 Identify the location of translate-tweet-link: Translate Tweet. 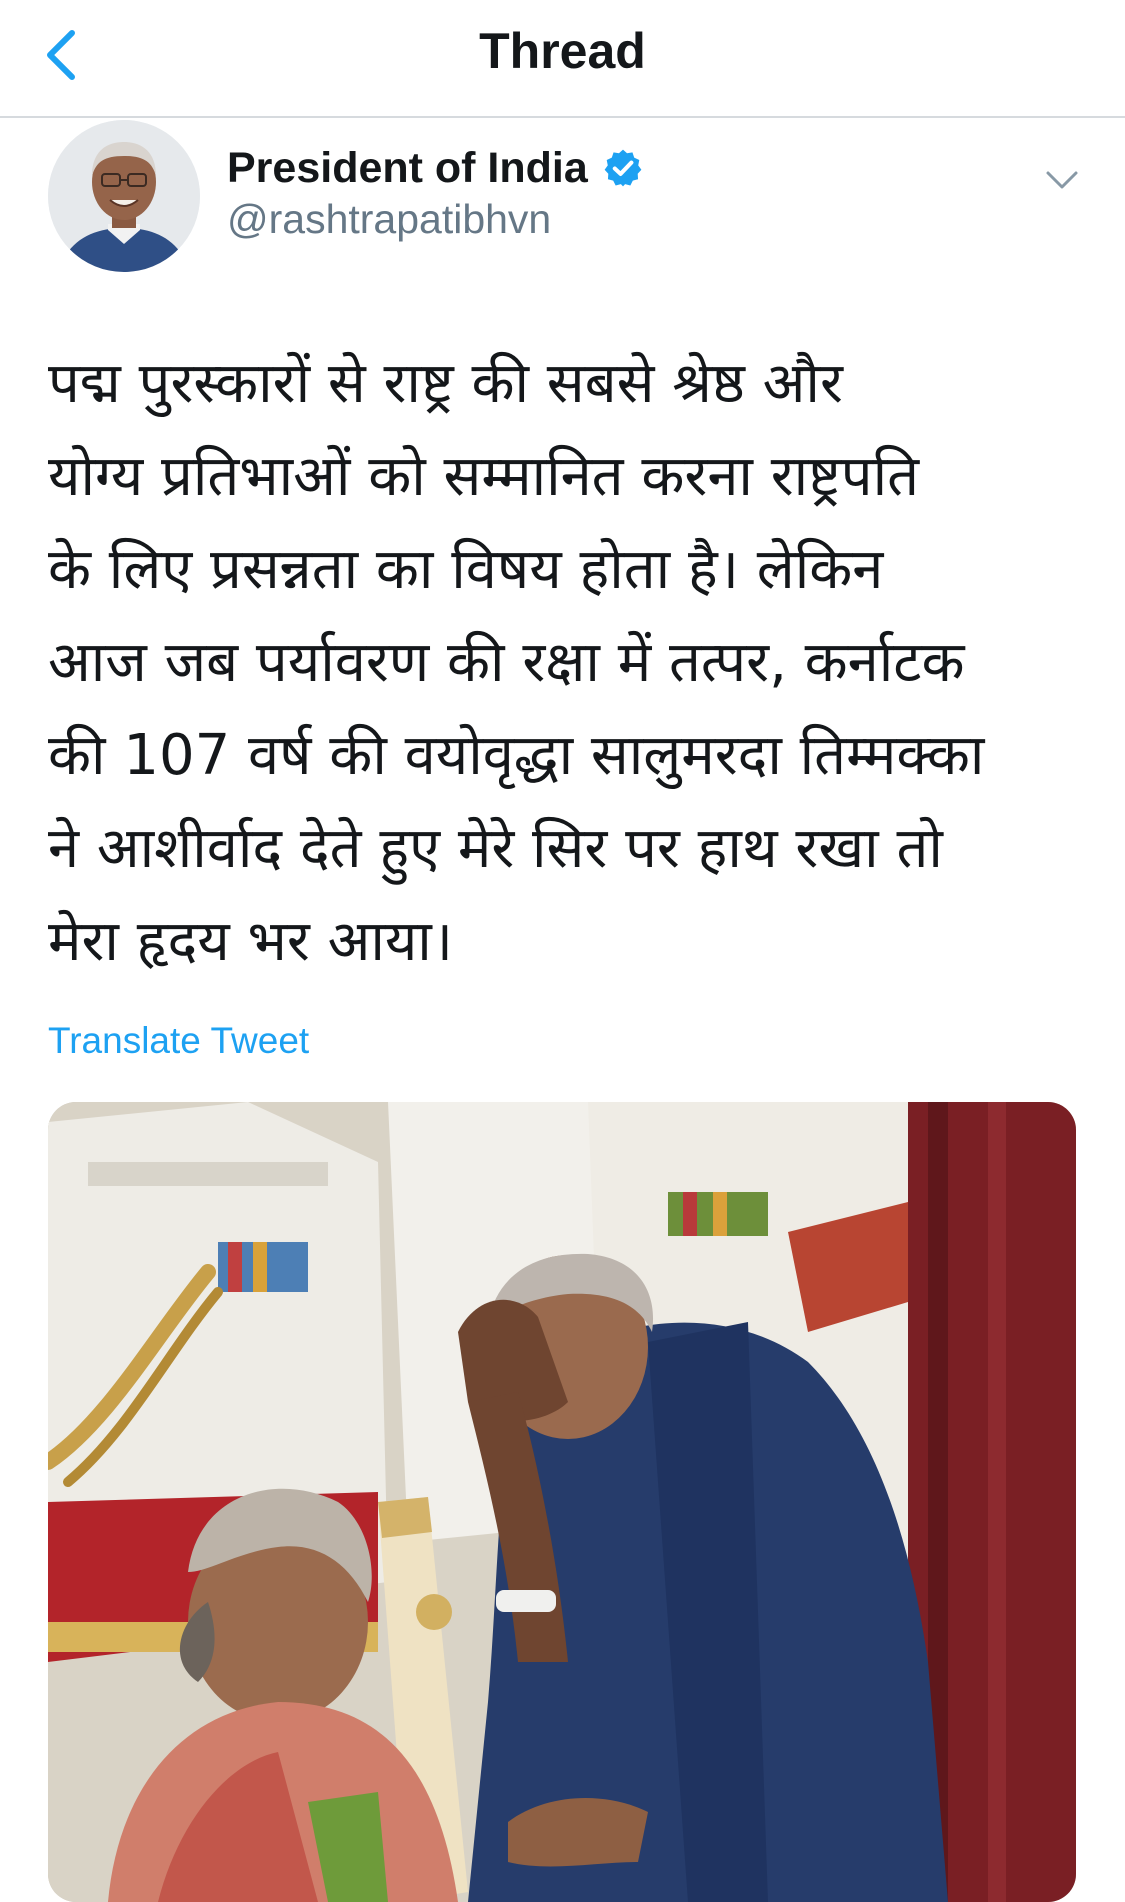
(178, 1041).